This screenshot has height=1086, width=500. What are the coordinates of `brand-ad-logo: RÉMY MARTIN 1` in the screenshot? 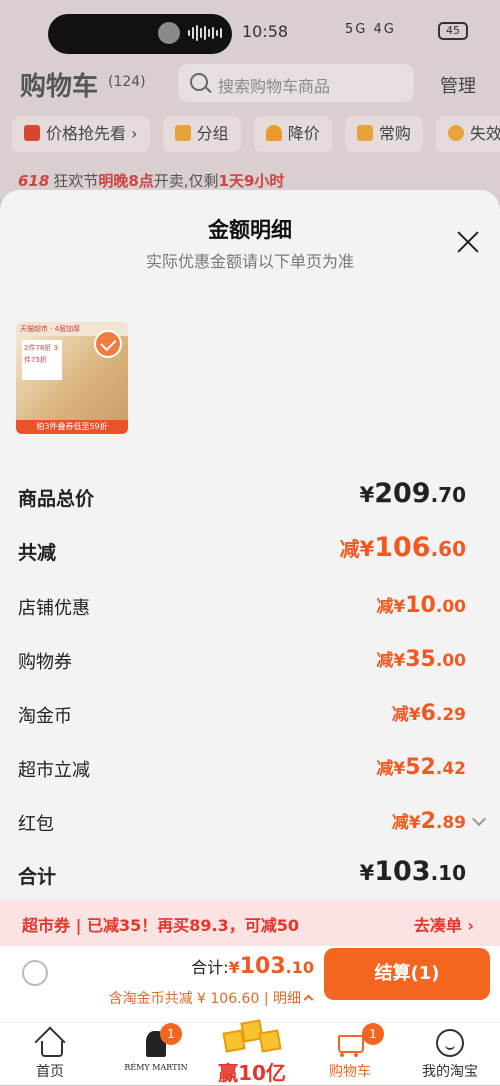 It's located at (156, 1053).